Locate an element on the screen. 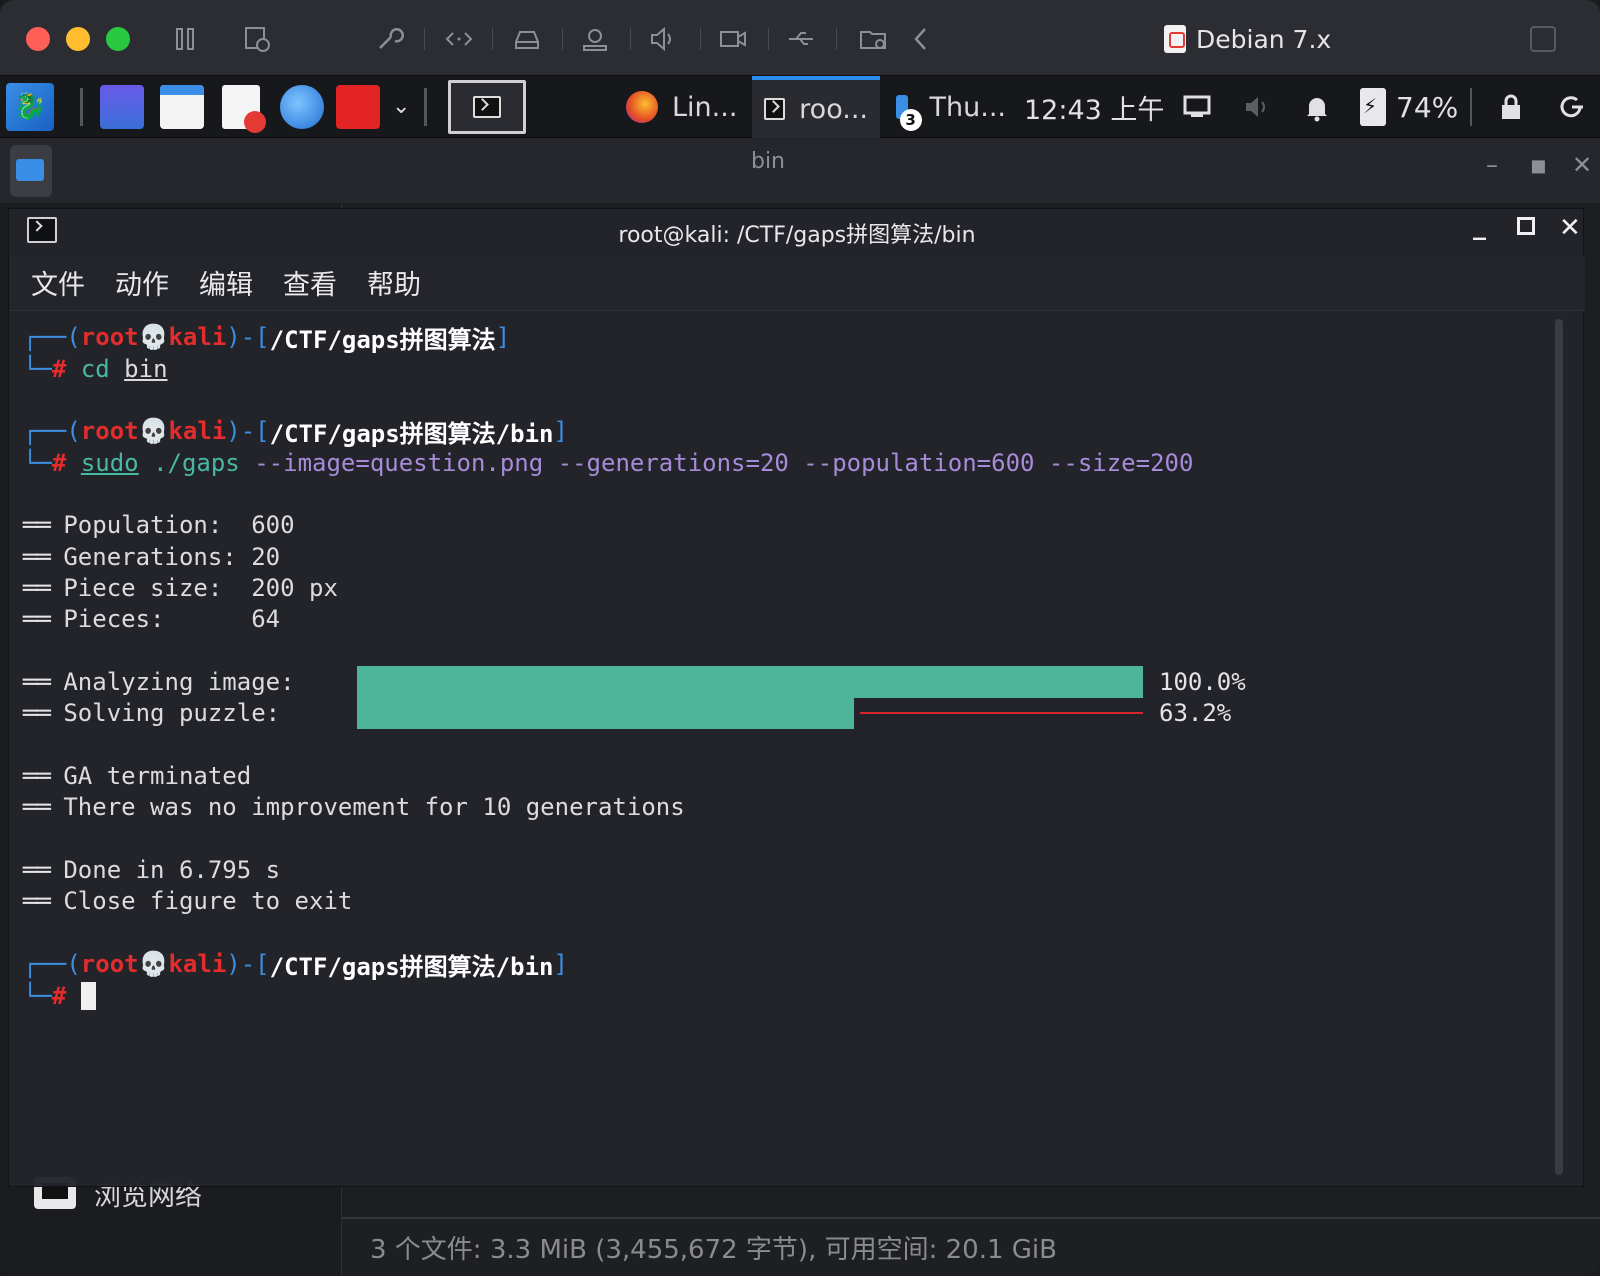 Image resolution: width=1600 pixels, height=1276 pixels. terminal-minimize-icon: _ is located at coordinates (1479, 226).